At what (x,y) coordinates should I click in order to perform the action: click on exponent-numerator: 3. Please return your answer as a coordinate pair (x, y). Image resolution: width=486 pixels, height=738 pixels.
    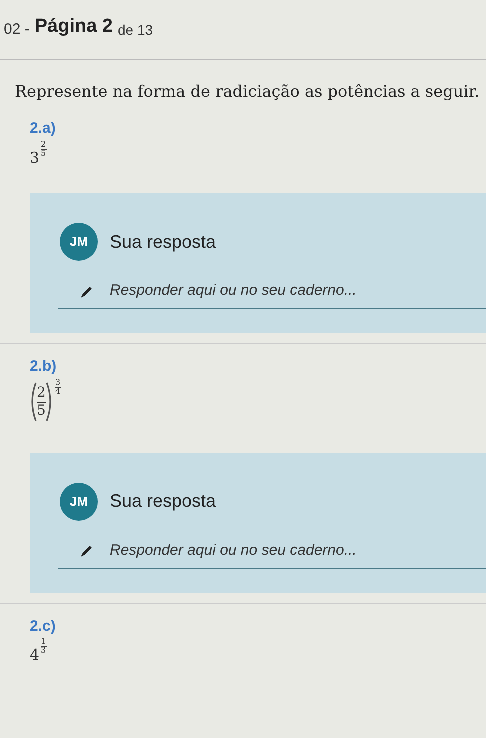
    Looking at the image, I should click on (58, 382).